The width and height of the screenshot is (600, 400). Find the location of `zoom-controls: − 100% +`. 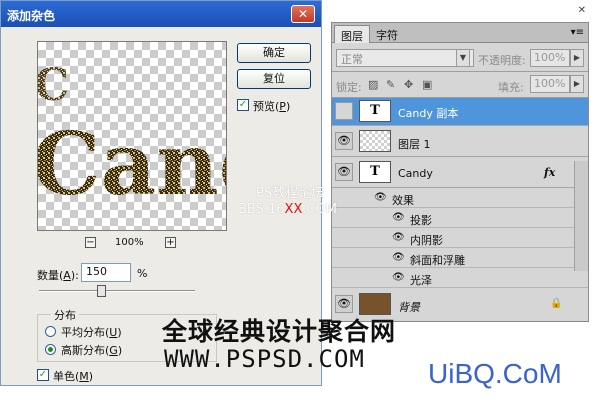

zoom-controls: − 100% + is located at coordinates (135, 244).